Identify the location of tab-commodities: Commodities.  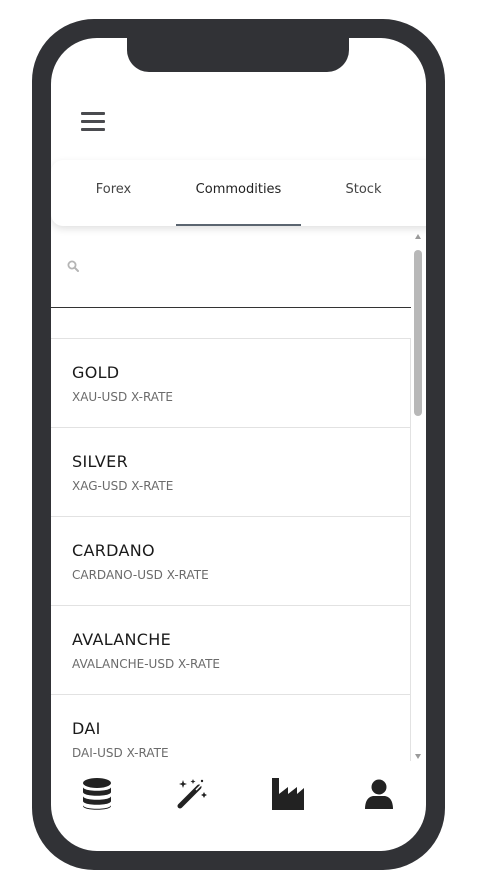
(238, 193).